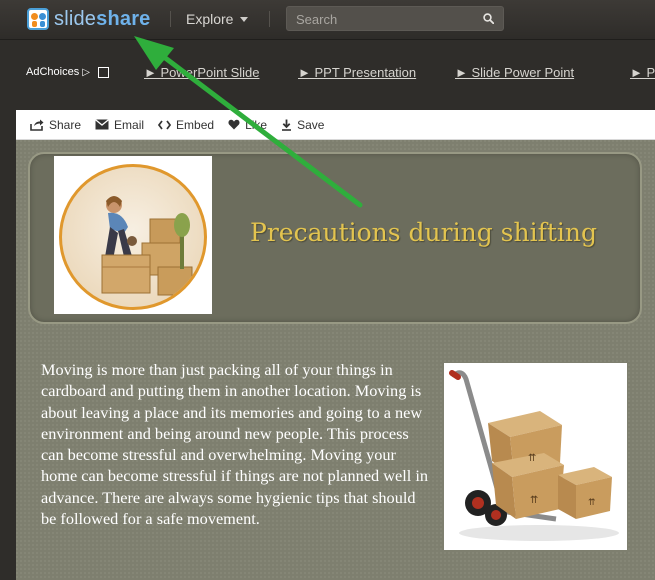 The image size is (655, 580). Describe the element at coordinates (357, 72) in the screenshot. I see `ad-link-ppt-presentation: ► PPT Presentation` at that location.